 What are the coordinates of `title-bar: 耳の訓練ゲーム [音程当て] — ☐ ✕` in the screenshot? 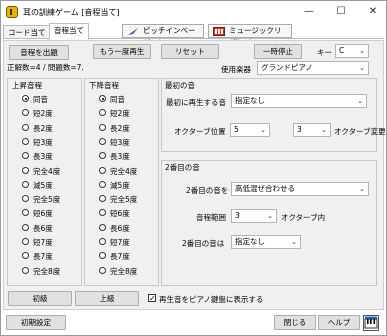 It's located at (193, 12).